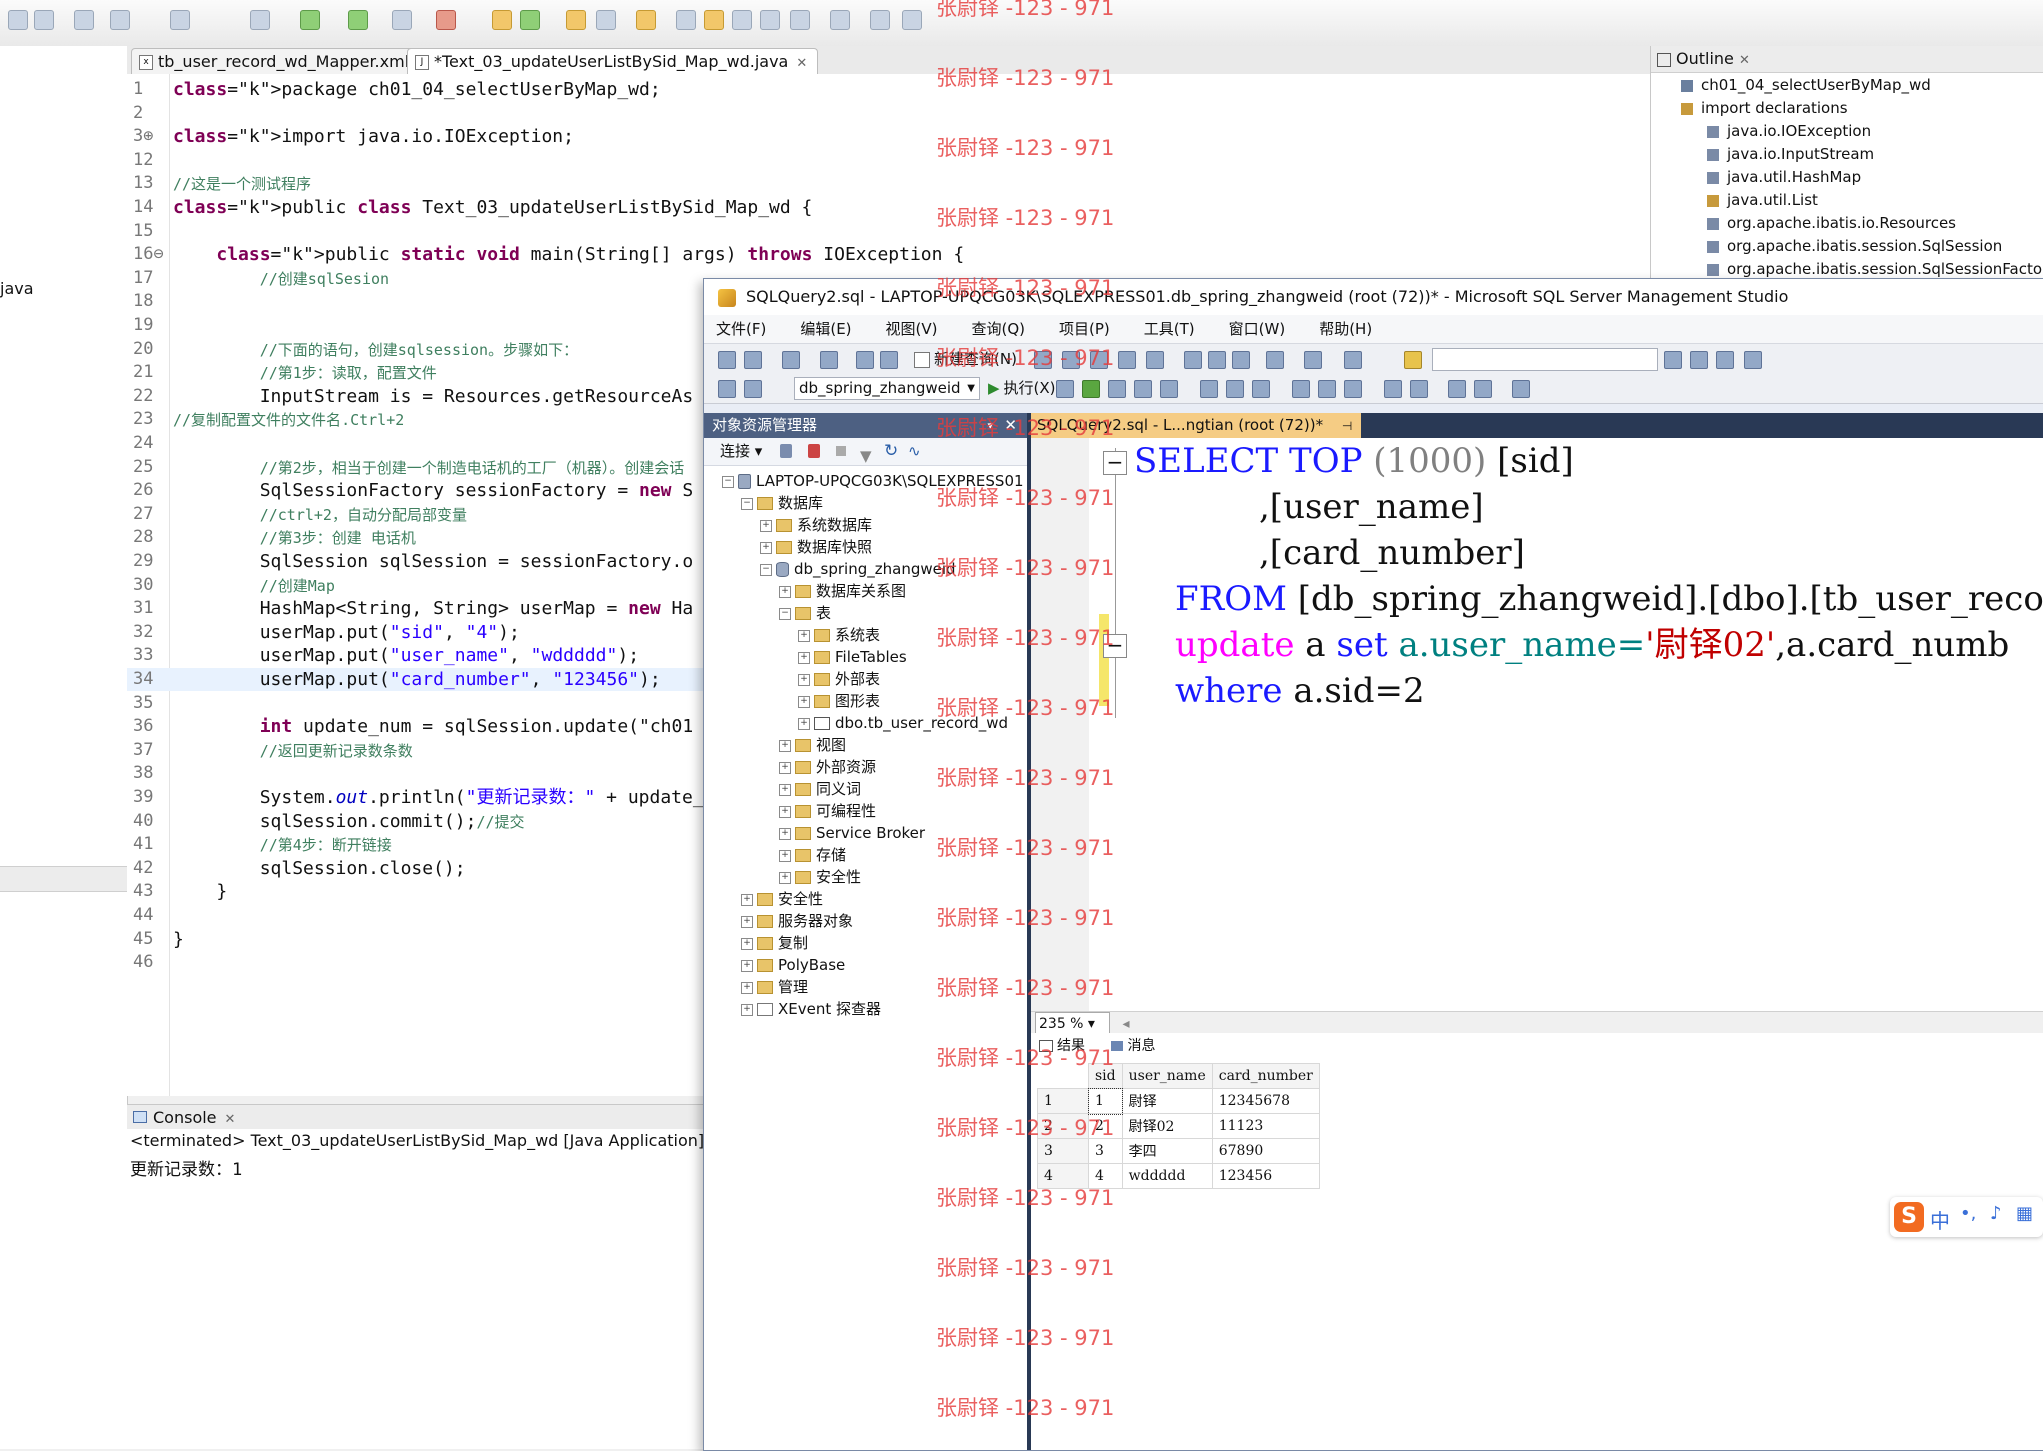  What do you see at coordinates (1996, 1213) in the screenshot?
I see `microphone-icon: ♪` at bounding box center [1996, 1213].